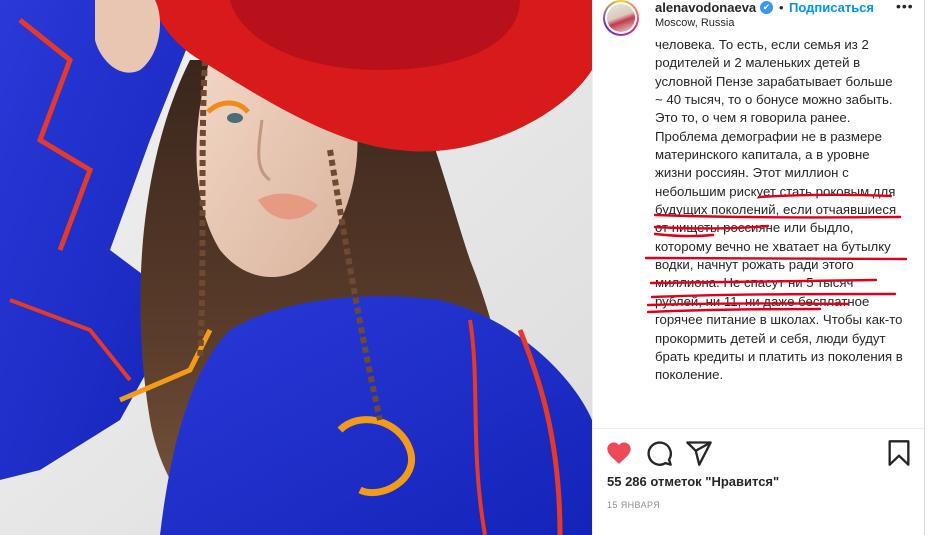 This screenshot has width=929, height=535. What do you see at coordinates (693, 481) in the screenshot?
I see `likes-count: 55 286 отметок "Нравится"` at bounding box center [693, 481].